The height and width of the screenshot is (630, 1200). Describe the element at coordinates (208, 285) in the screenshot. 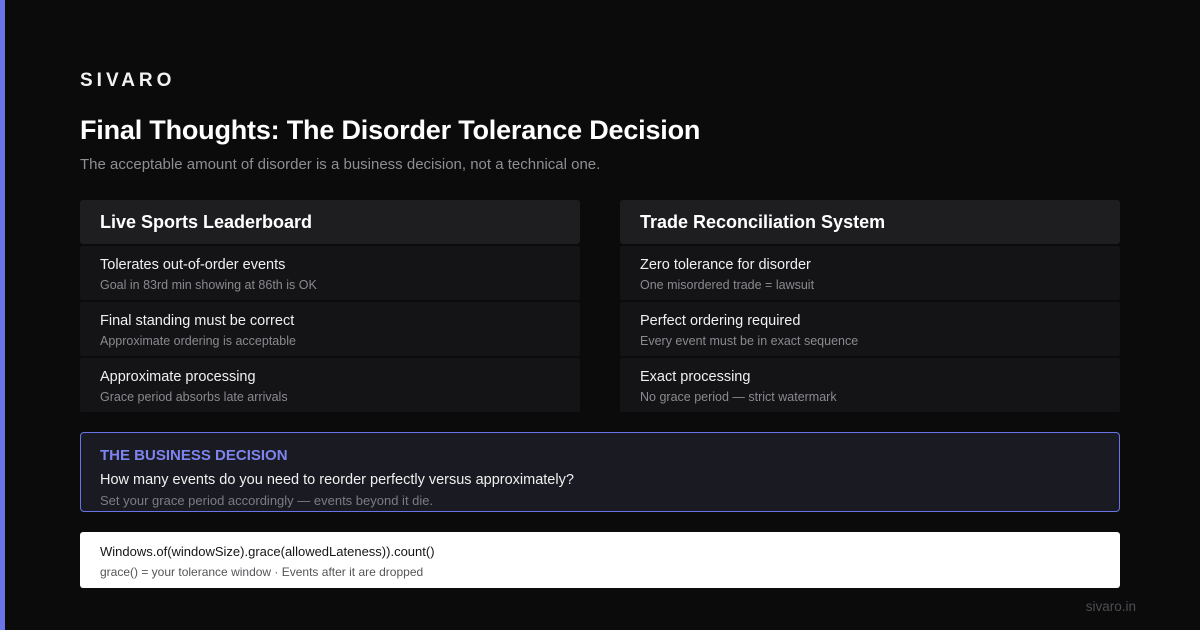

I see `list-item-detail: Goal in 83rd min showing at 86th is OK` at that location.